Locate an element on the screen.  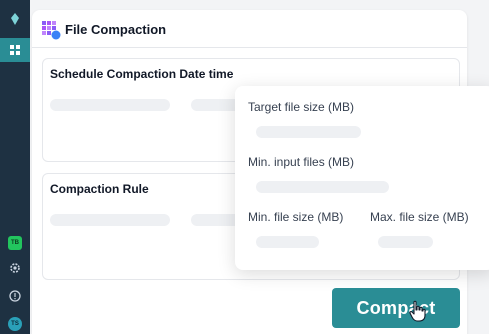
target-file-size-label: Target file size (MB) is located at coordinates (301, 107).